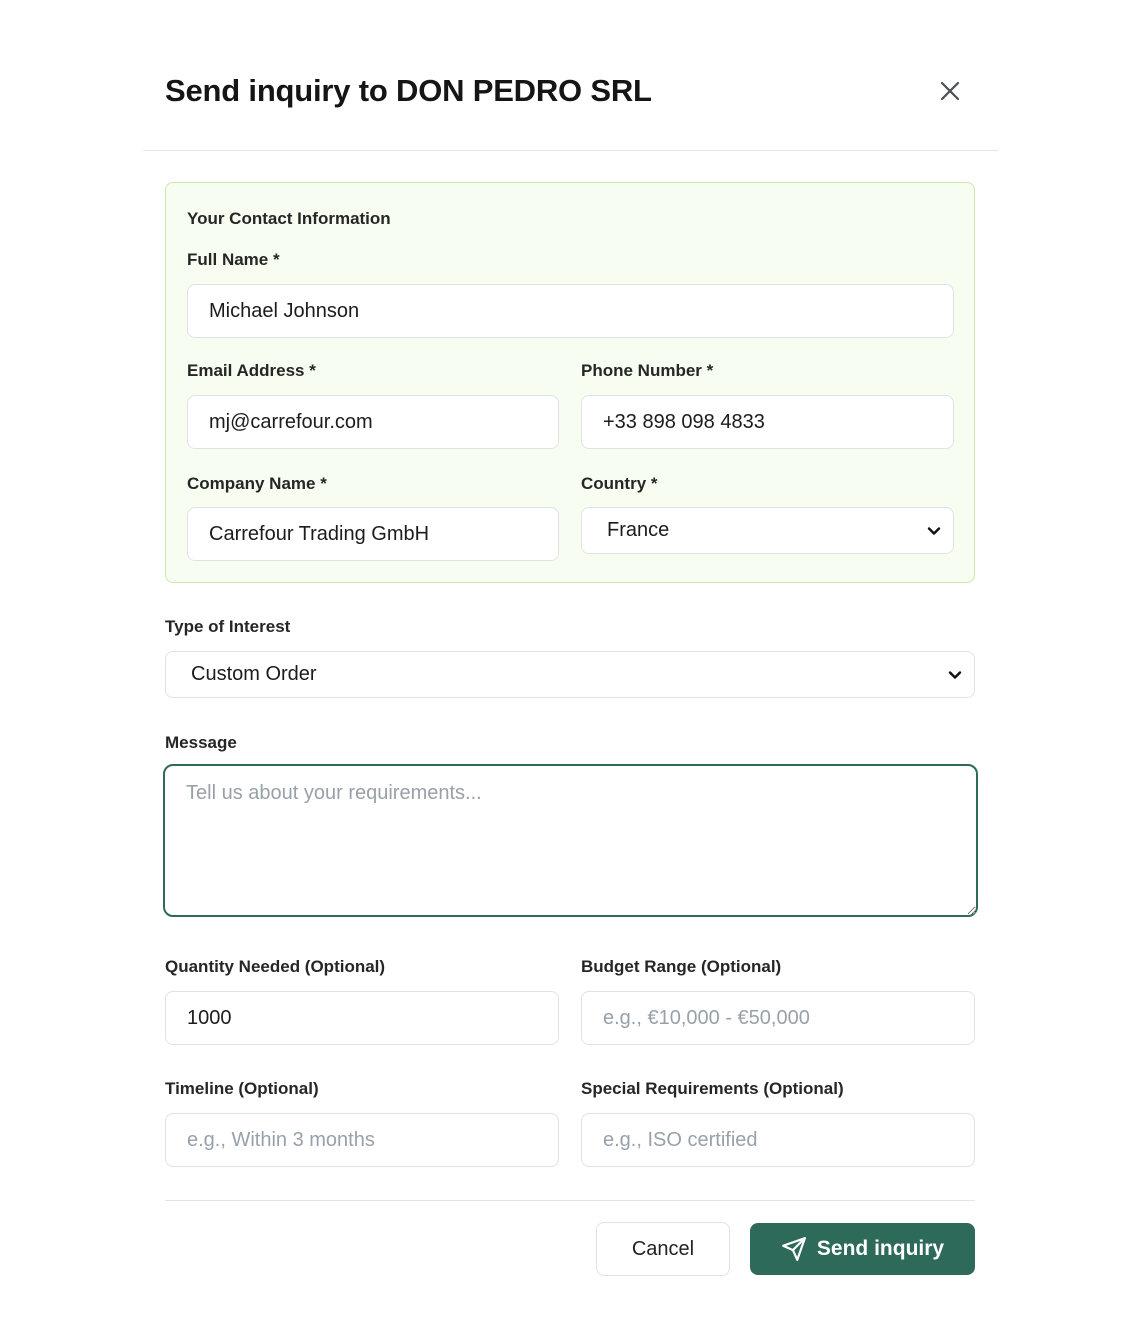  What do you see at coordinates (570, 674) in the screenshot?
I see `interest-select: Custom Order` at bounding box center [570, 674].